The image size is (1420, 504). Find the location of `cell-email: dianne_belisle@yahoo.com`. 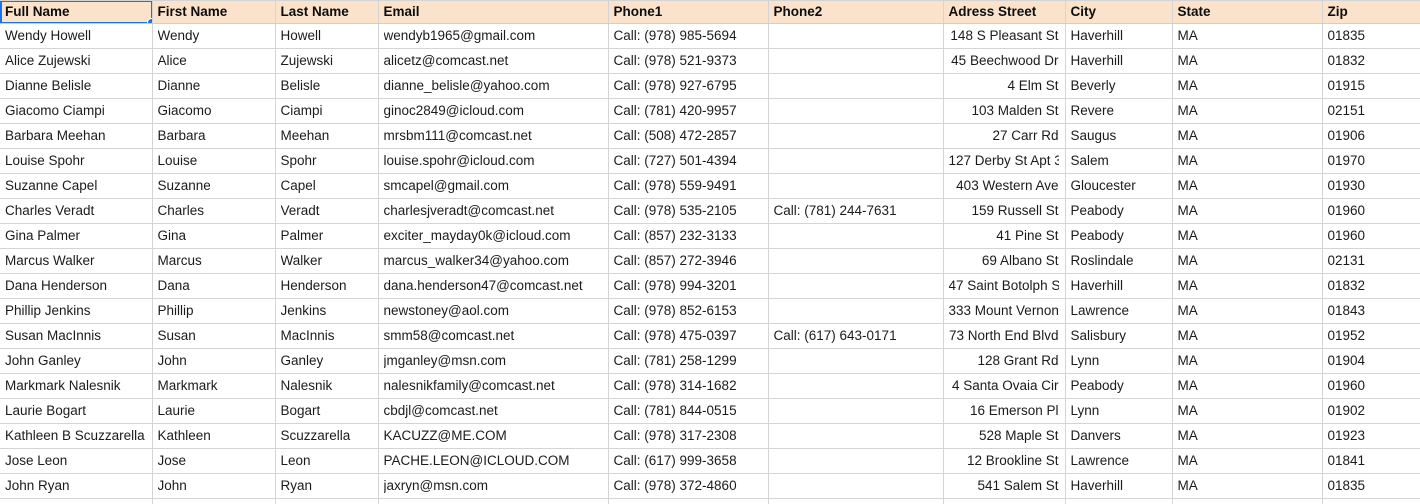

cell-email: dianne_belisle@yahoo.com is located at coordinates (493, 86).